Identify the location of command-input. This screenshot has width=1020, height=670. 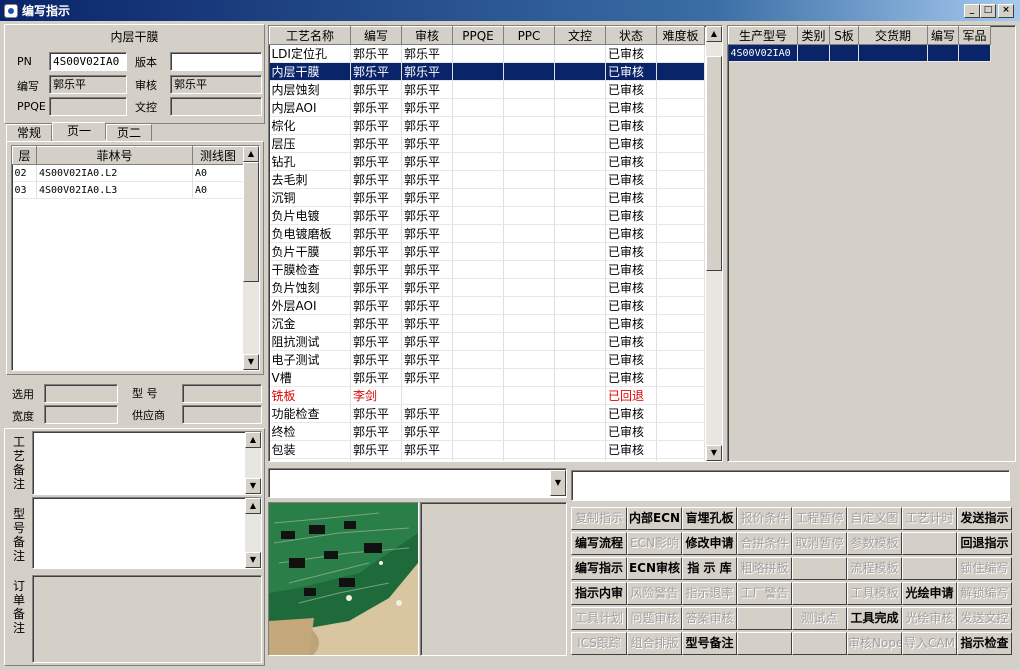
(790, 485).